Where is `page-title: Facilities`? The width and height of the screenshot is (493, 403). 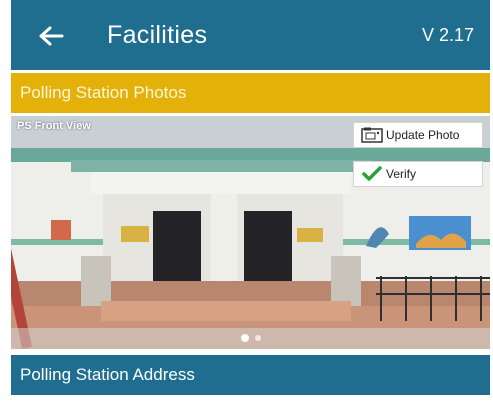 page-title: Facilities is located at coordinates (157, 35).